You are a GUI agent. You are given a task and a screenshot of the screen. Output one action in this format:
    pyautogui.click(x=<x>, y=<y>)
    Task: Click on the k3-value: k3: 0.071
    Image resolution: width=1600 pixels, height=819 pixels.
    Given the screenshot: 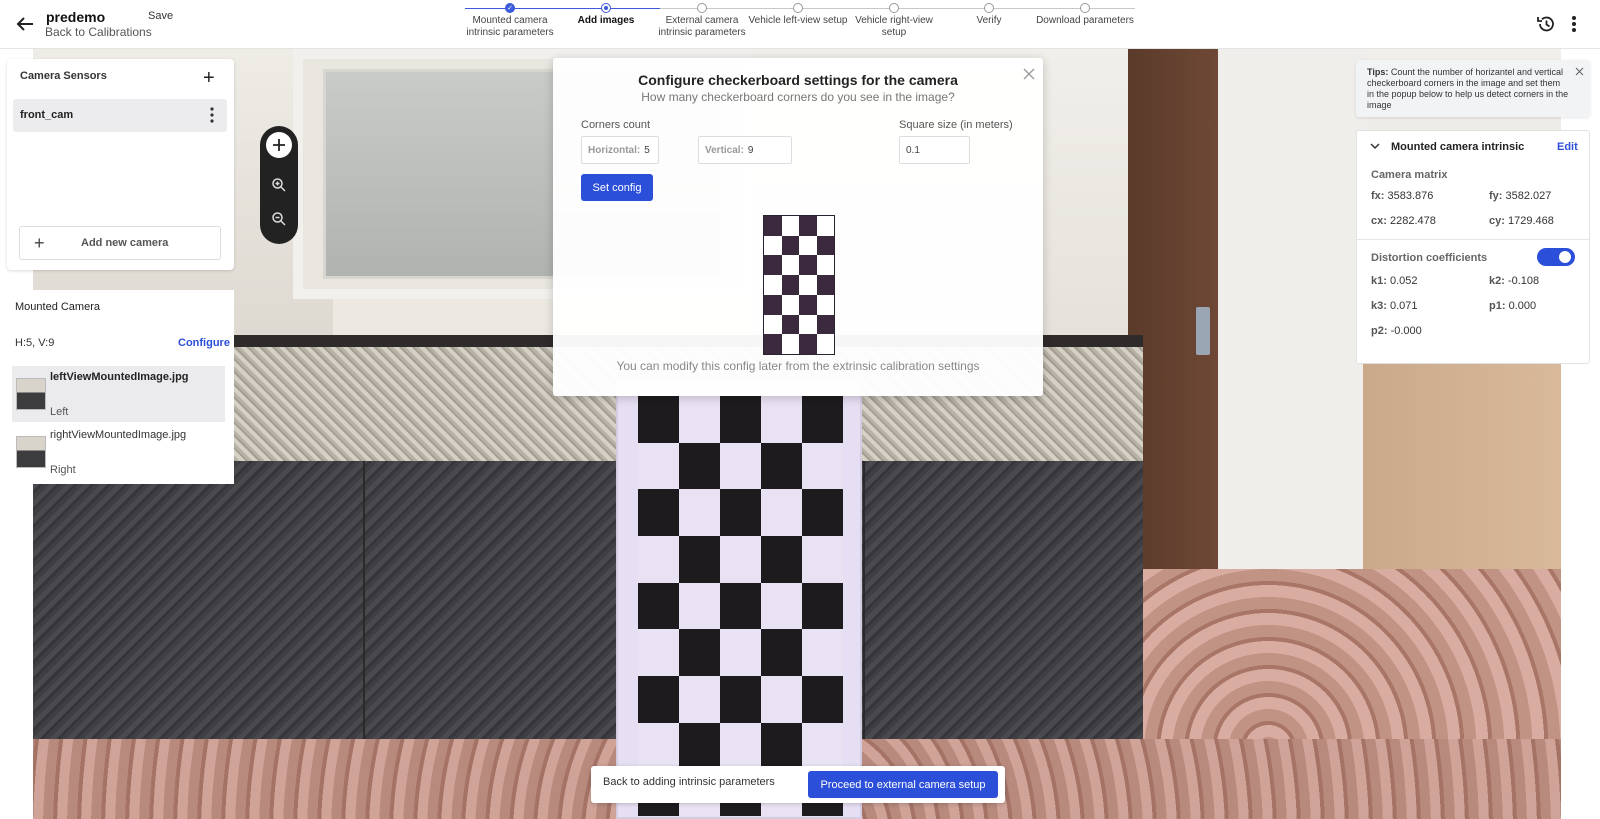 What is the action you would take?
    pyautogui.click(x=1394, y=306)
    